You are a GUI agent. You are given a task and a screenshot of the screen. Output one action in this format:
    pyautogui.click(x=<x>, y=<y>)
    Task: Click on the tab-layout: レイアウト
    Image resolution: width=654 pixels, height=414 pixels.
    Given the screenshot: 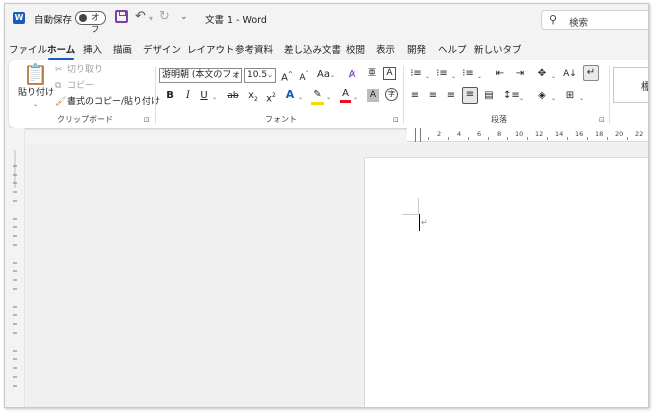 What is the action you would take?
    pyautogui.click(x=211, y=49)
    